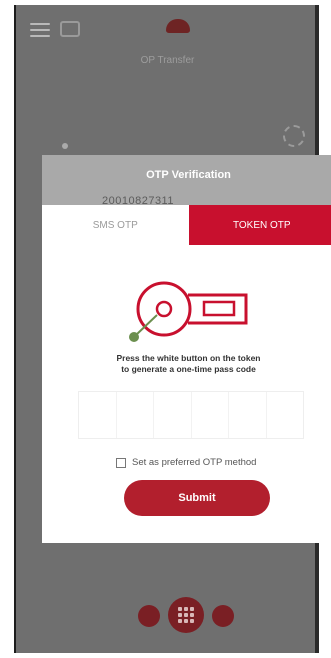 The width and height of the screenshot is (331, 658). I want to click on modal-title: OTP Verification, so click(186, 175).